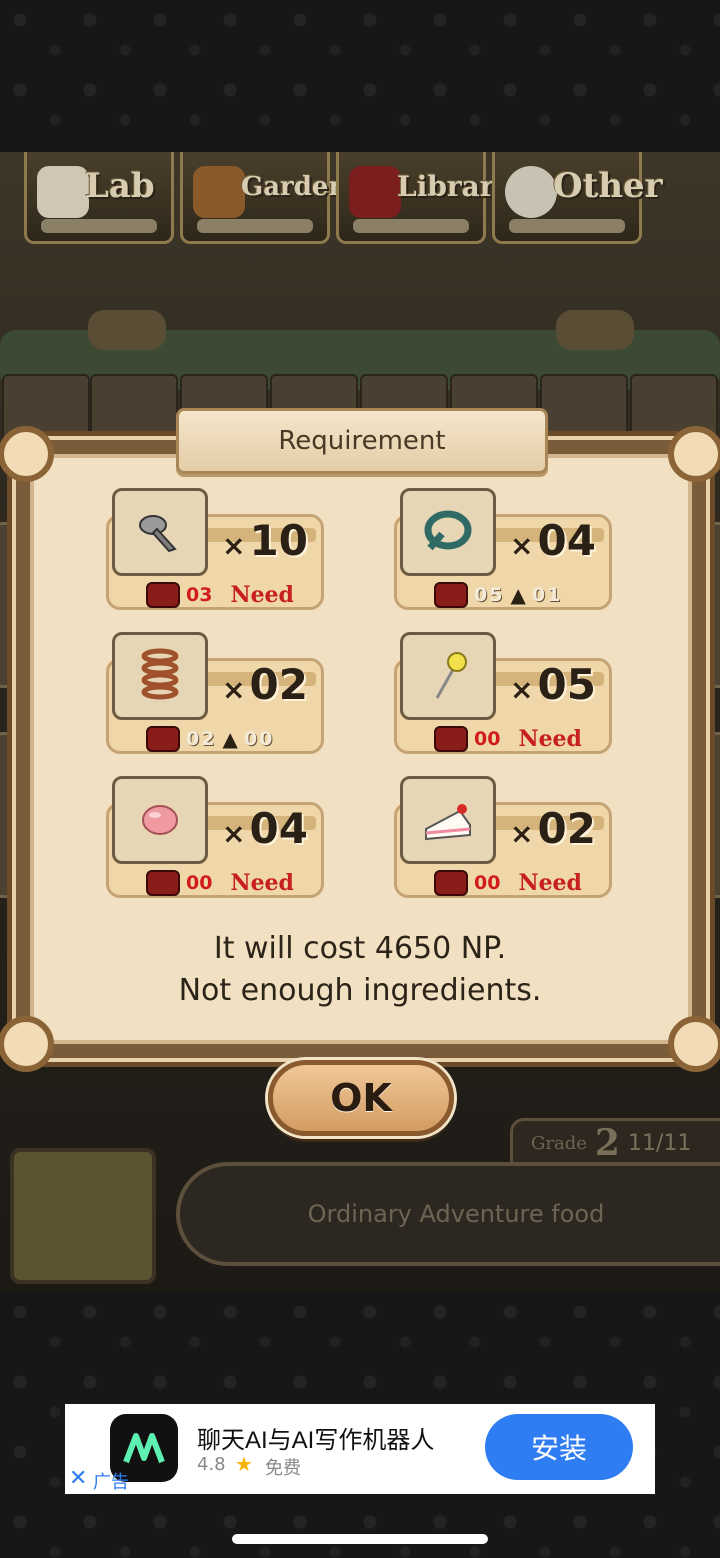 The image size is (720, 1558). What do you see at coordinates (294, 187) in the screenshot?
I see `tab-garden-label: Garden` at bounding box center [294, 187].